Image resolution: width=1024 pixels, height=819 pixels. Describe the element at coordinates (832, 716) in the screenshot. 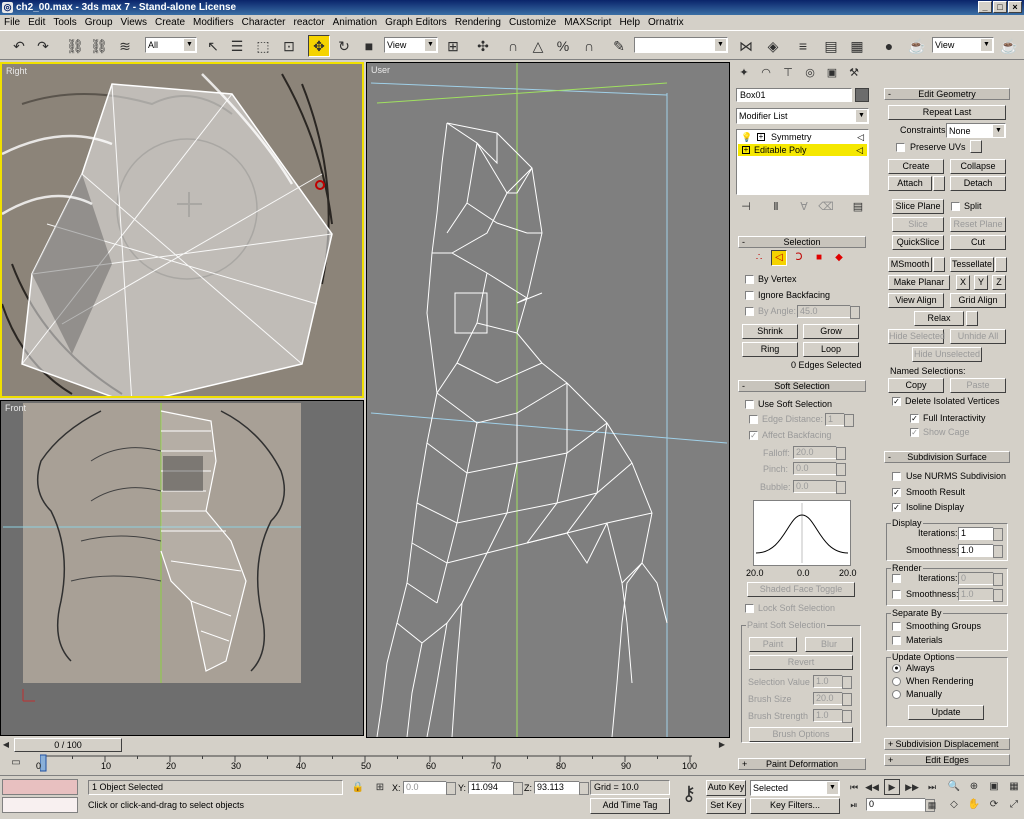

I see `brush-strength-spinner: 1.0` at that location.